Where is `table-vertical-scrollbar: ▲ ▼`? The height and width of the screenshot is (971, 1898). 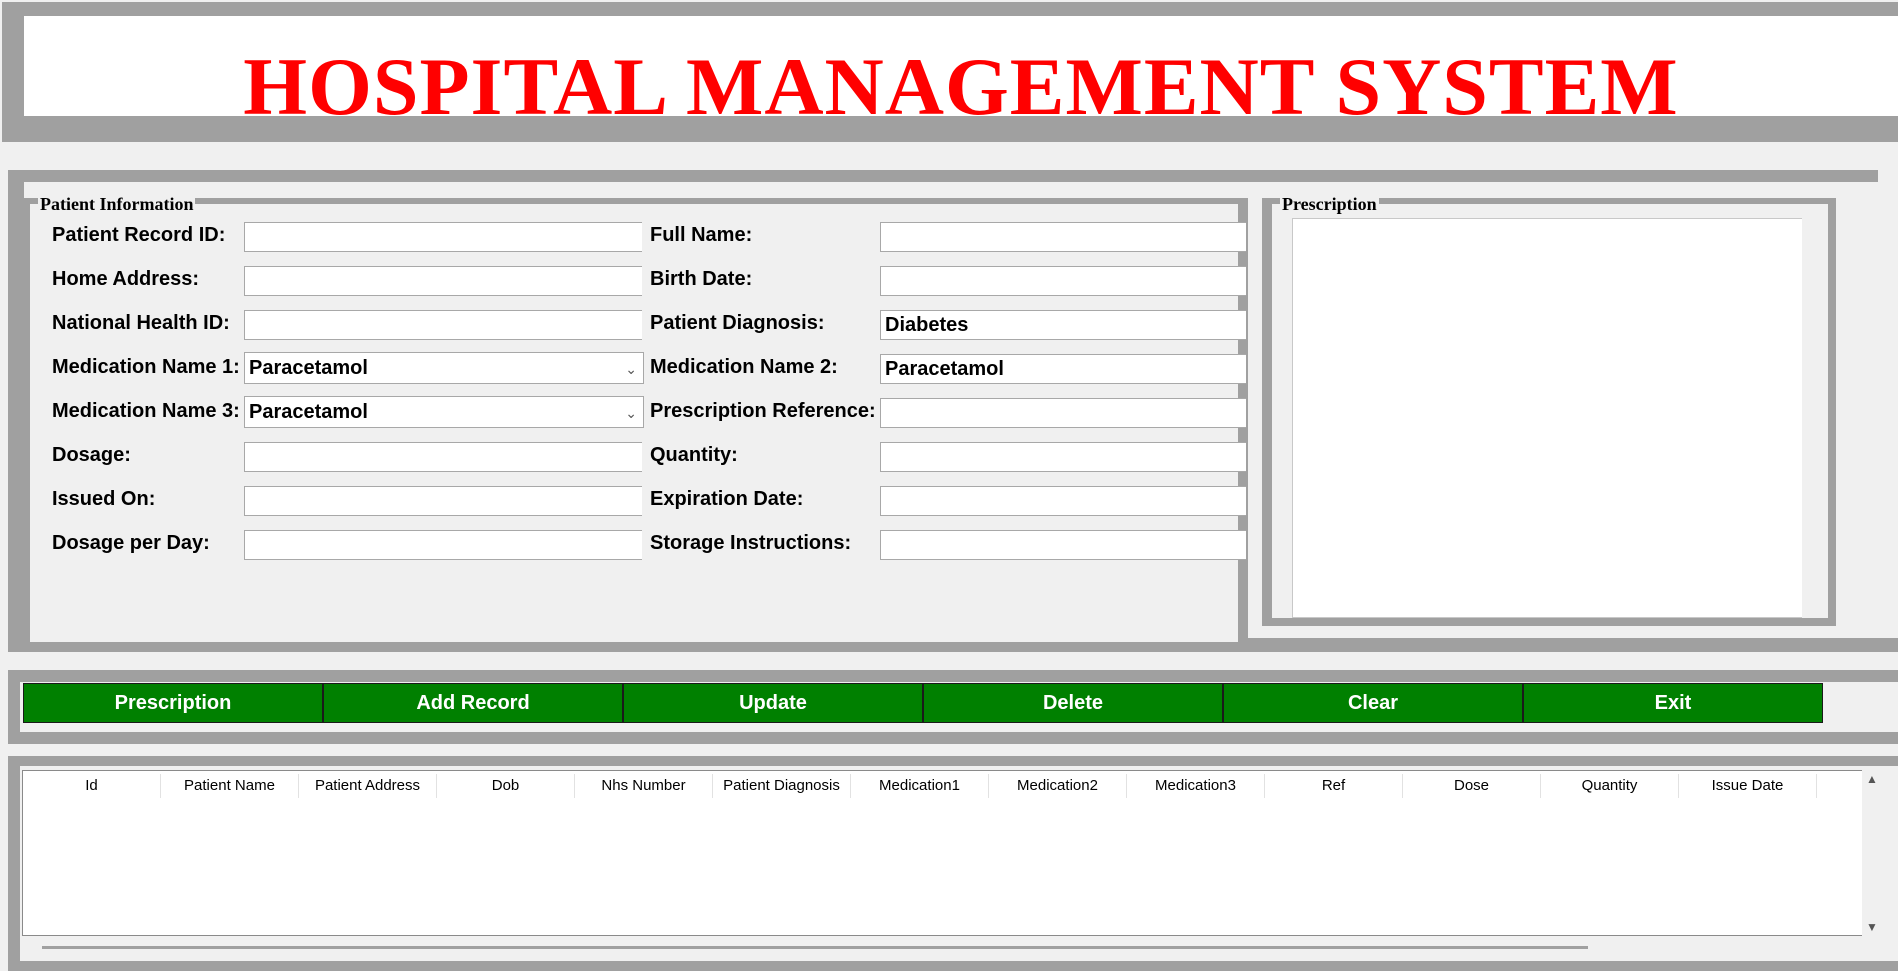 table-vertical-scrollbar: ▲ ▼ is located at coordinates (1872, 853).